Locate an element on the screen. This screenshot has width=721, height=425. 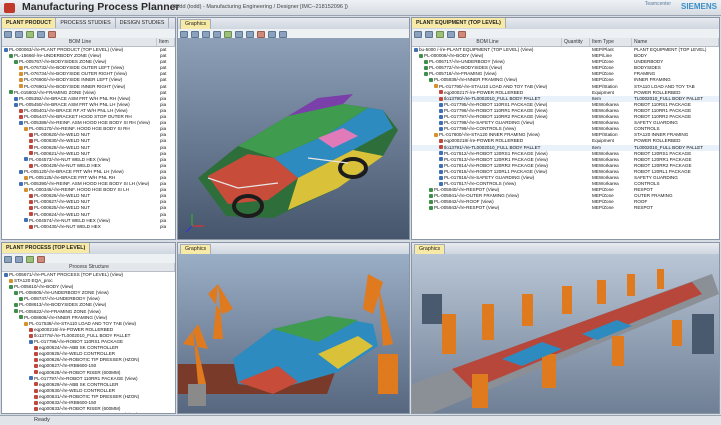
tab-plant-process: PLANT PROCESS (TOP LEVEL) is located at coordinates (46, 248).